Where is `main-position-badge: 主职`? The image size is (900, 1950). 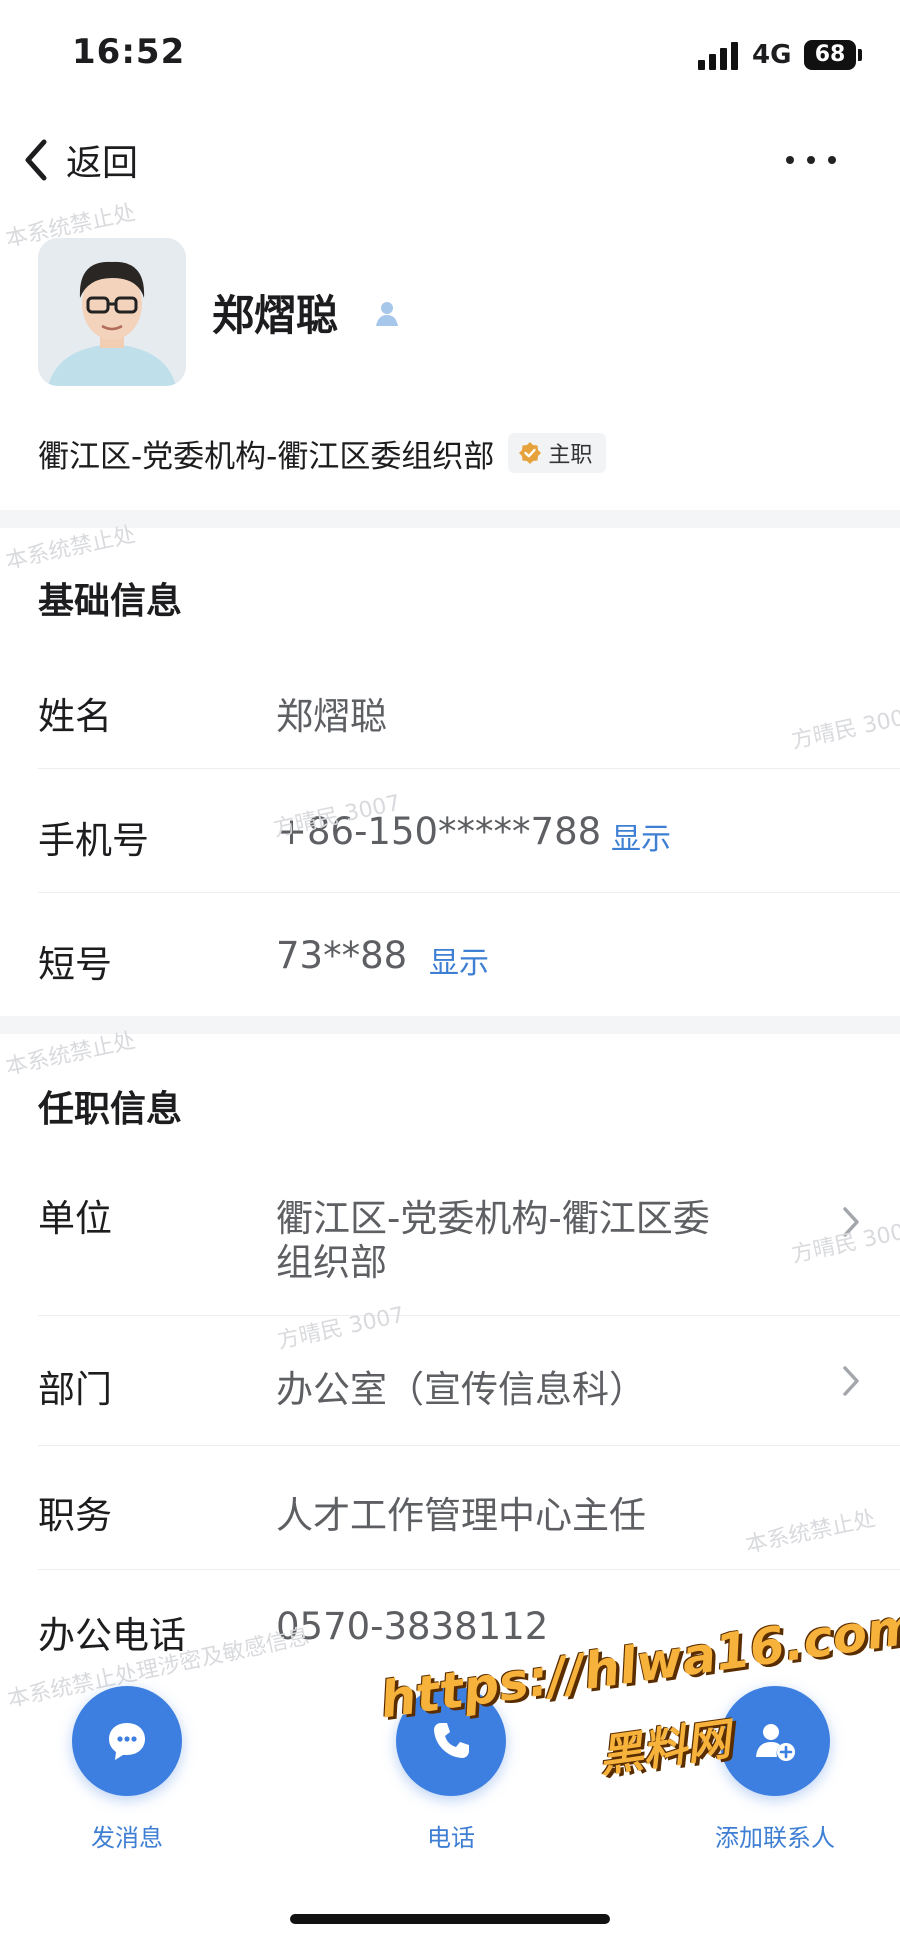
main-position-badge: 主职 is located at coordinates (557, 453).